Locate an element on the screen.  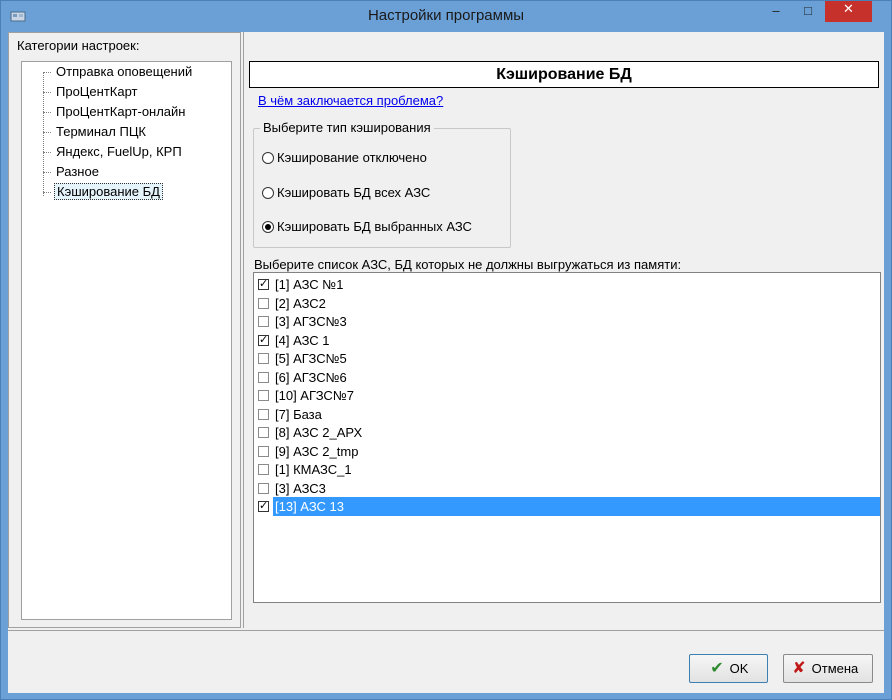
section-title: Кэширование БД is located at coordinates (564, 74).